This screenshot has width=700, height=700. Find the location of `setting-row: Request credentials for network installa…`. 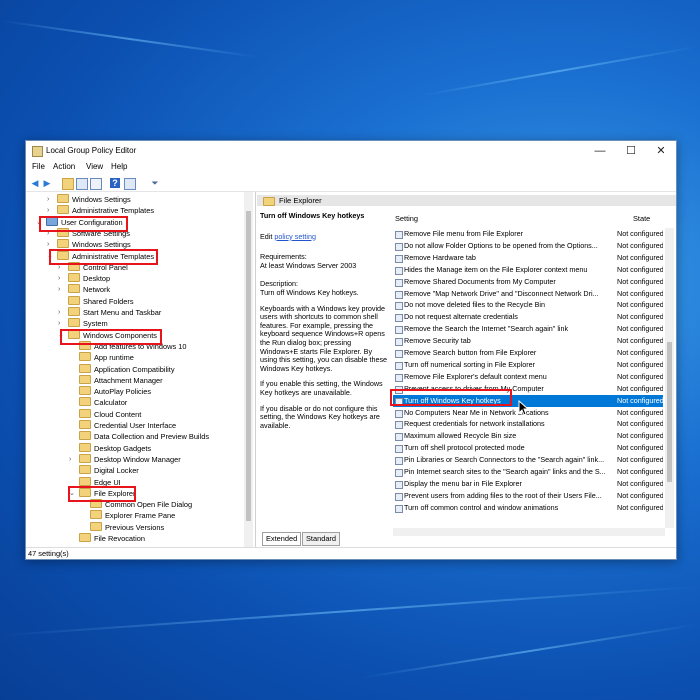

setting-row: Request credentials for network installa… is located at coordinates (528, 424).